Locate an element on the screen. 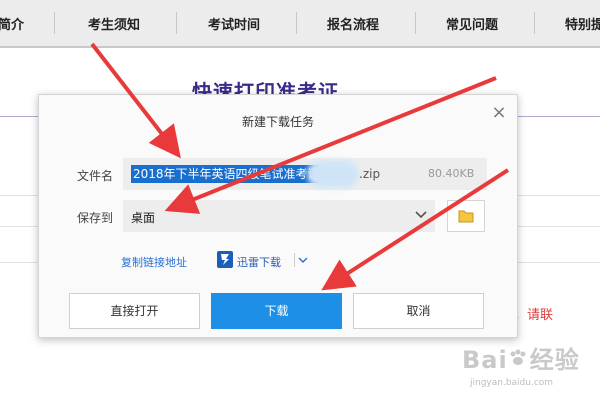 The width and height of the screenshot is (600, 400). paw-icon is located at coordinates (519, 360).